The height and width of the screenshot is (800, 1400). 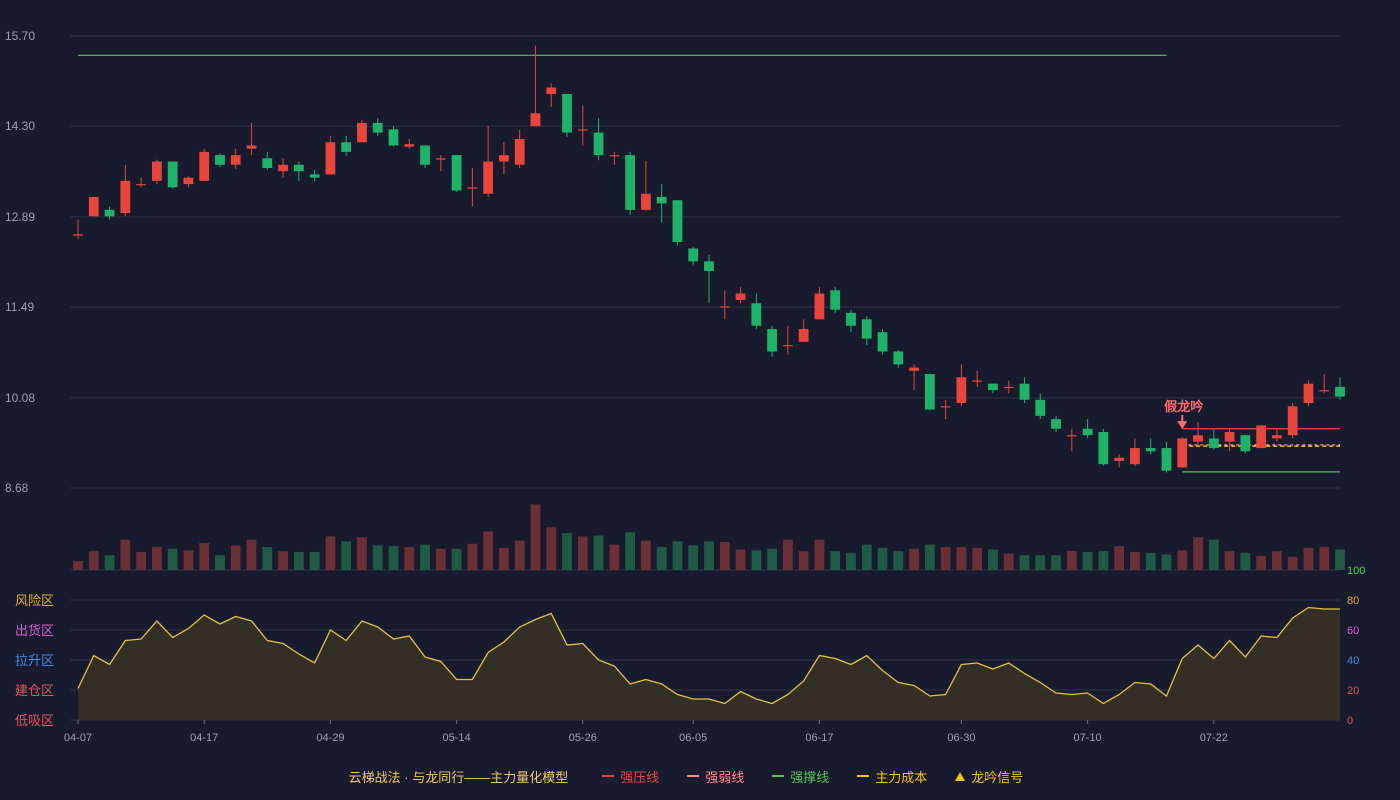 What do you see at coordinates (800, 776) in the screenshot?
I see `legend-item-support: 强撑线` at bounding box center [800, 776].